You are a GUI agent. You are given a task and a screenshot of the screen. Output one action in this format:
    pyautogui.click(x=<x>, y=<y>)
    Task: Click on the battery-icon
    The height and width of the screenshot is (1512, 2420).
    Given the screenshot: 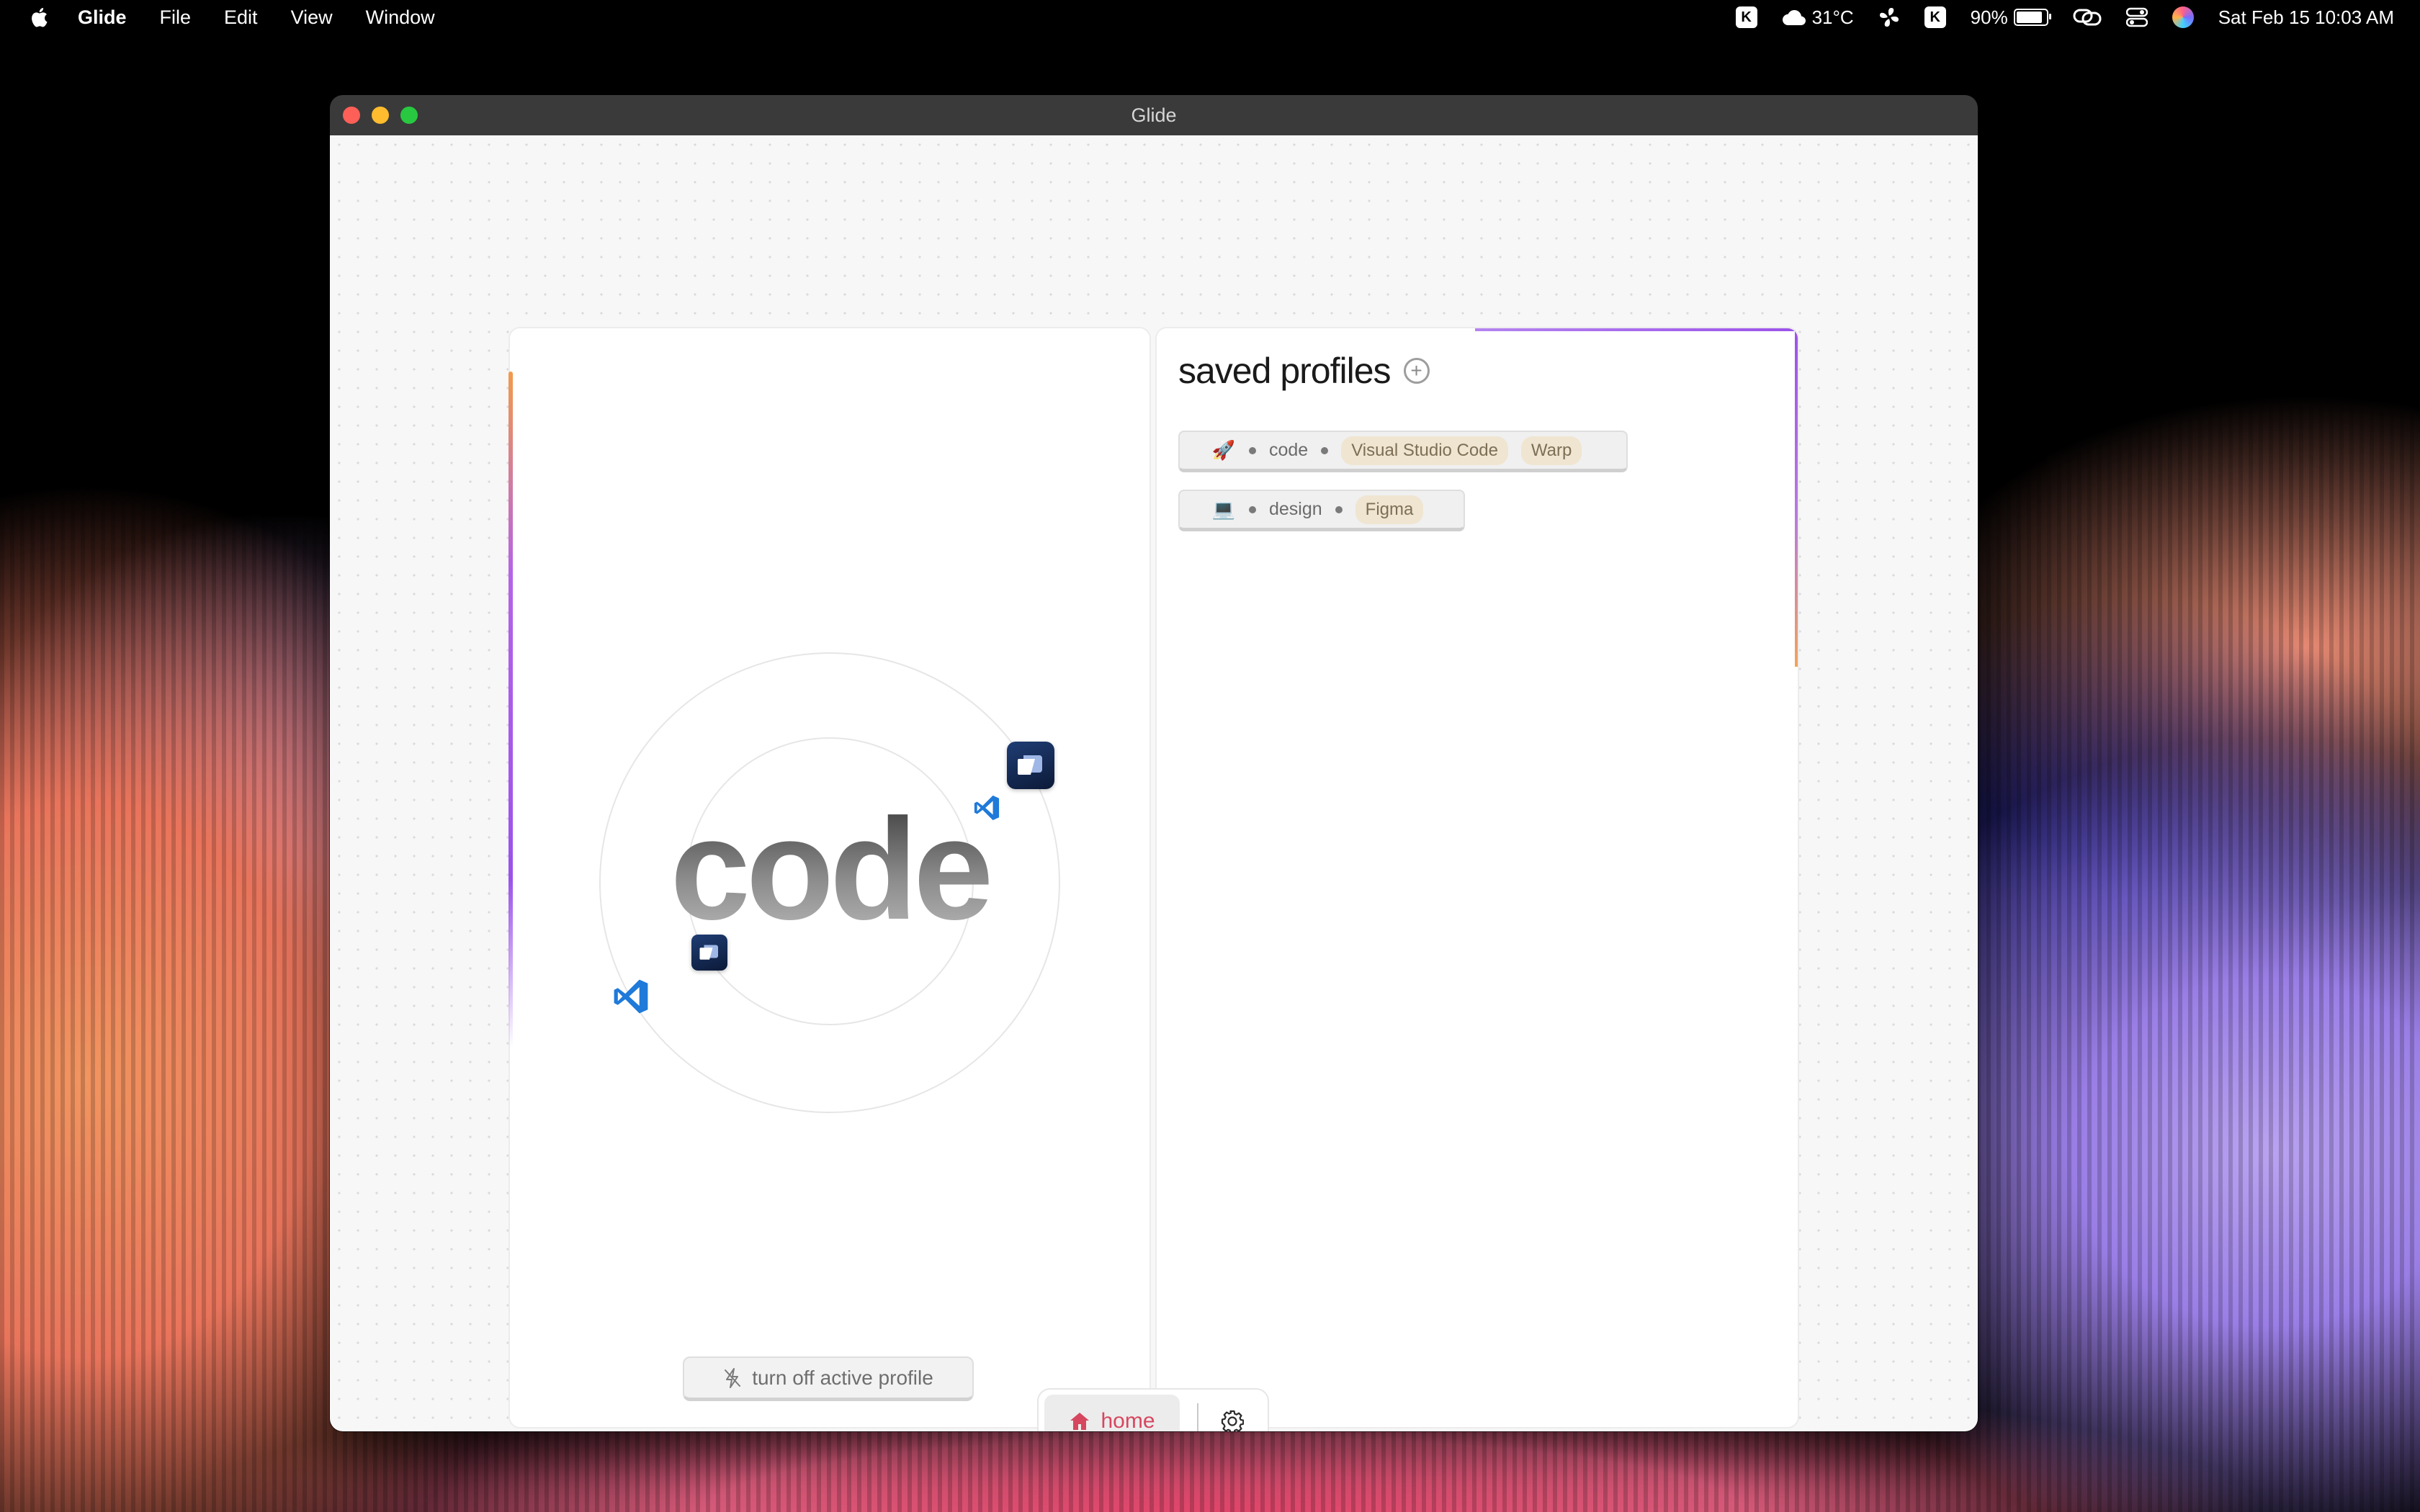 What is the action you would take?
    pyautogui.click(x=2032, y=17)
    